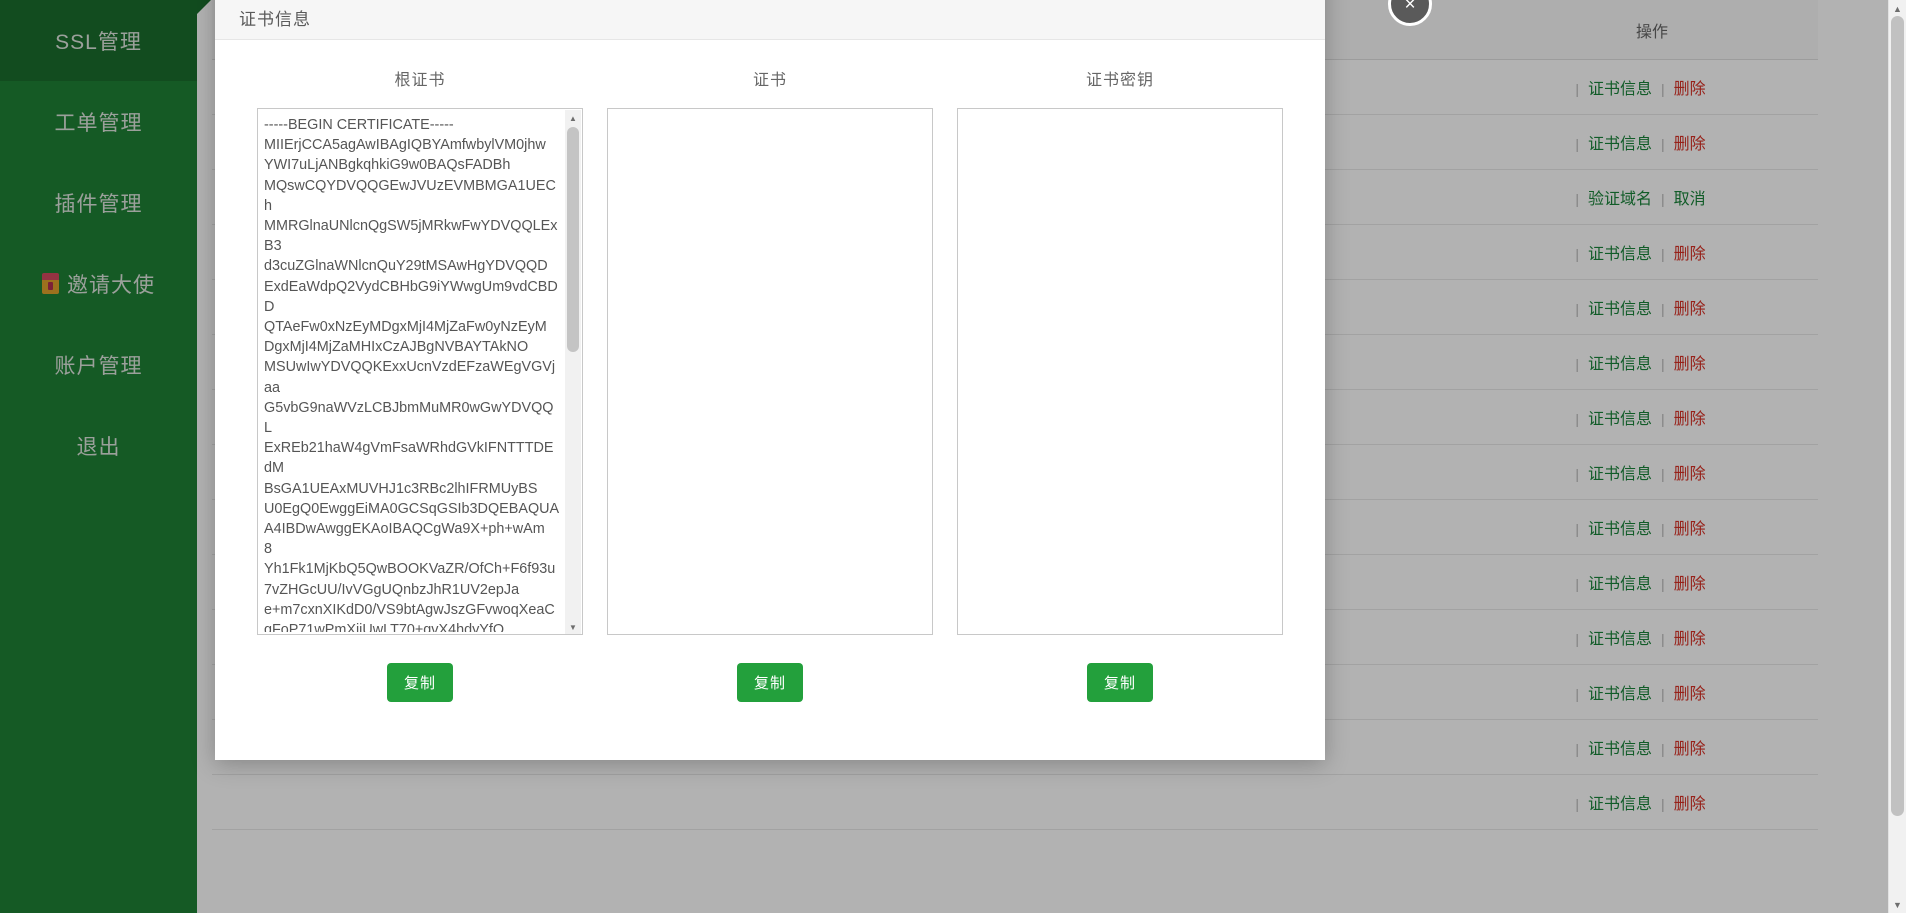 The width and height of the screenshot is (1906, 913). What do you see at coordinates (1897, 416) in the screenshot?
I see `page-scrollbar-thumb` at bounding box center [1897, 416].